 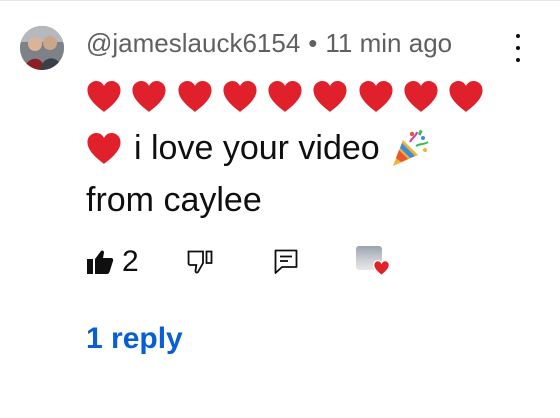 What do you see at coordinates (518, 48) in the screenshot?
I see `more-actions-icon` at bounding box center [518, 48].